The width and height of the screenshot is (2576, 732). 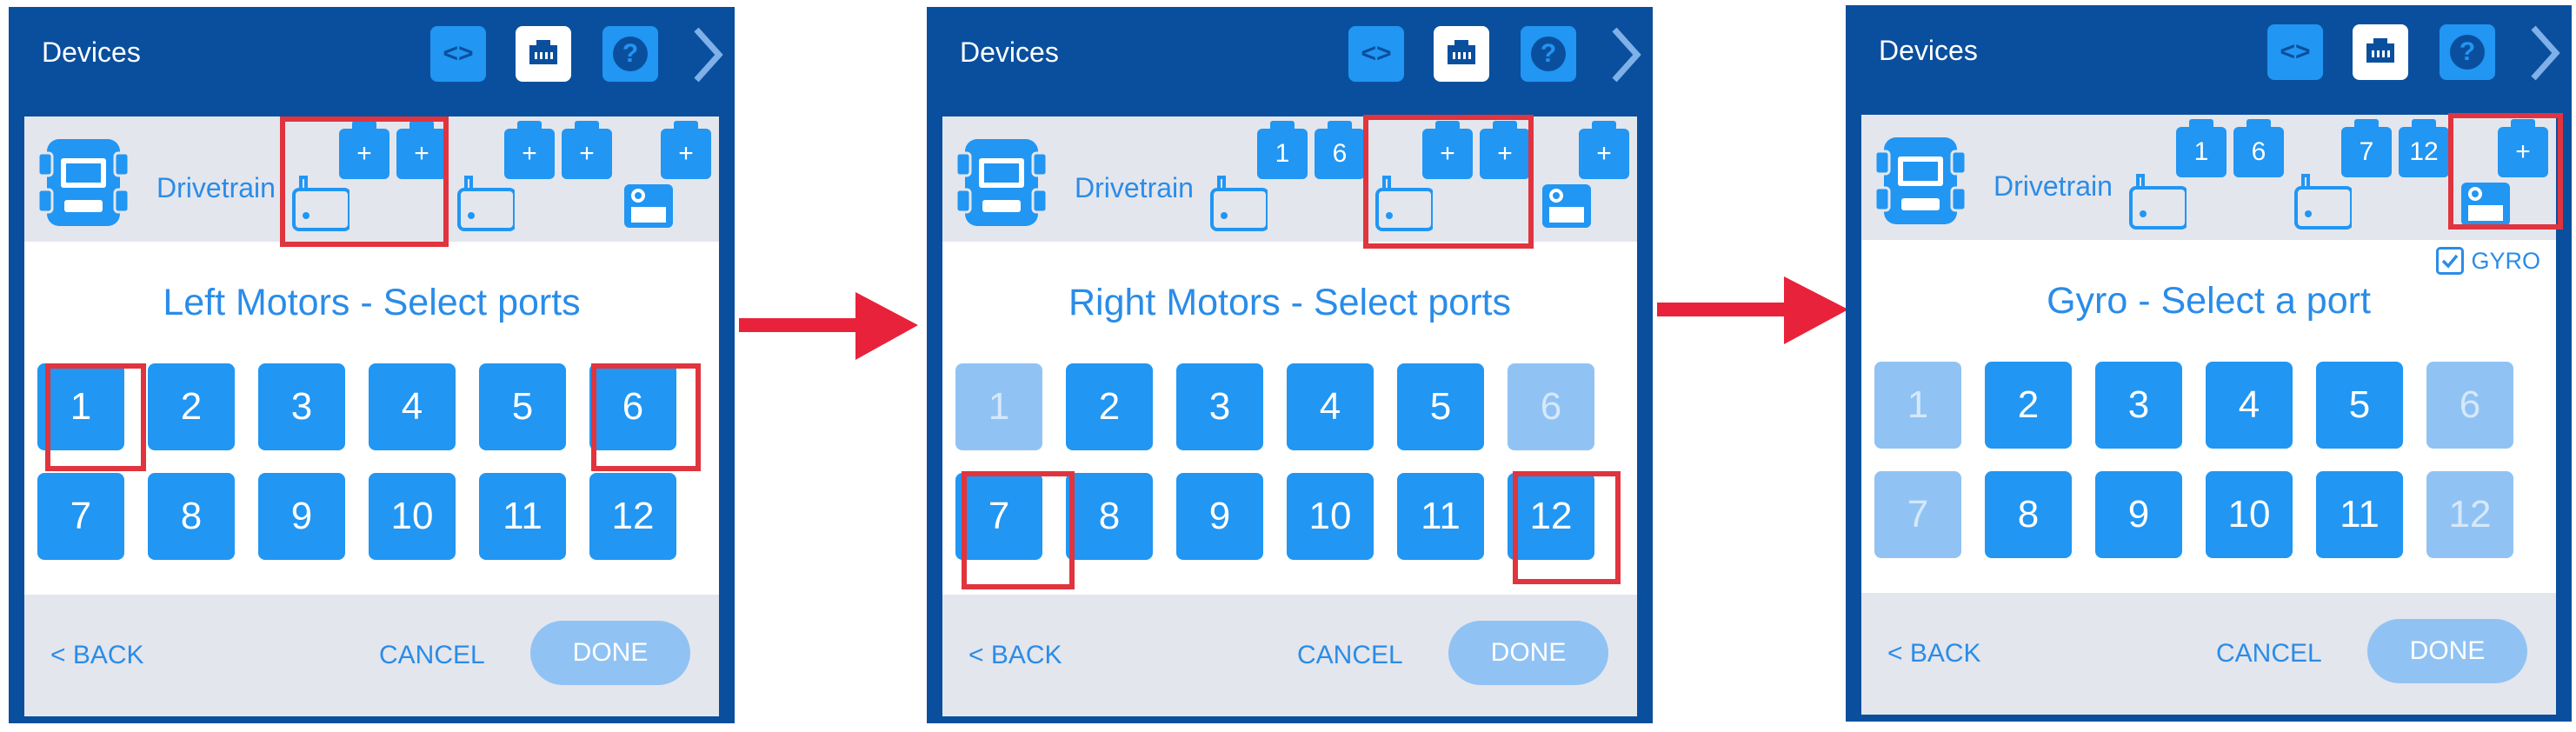 I want to click on port-button-6: 6, so click(x=2469, y=405).